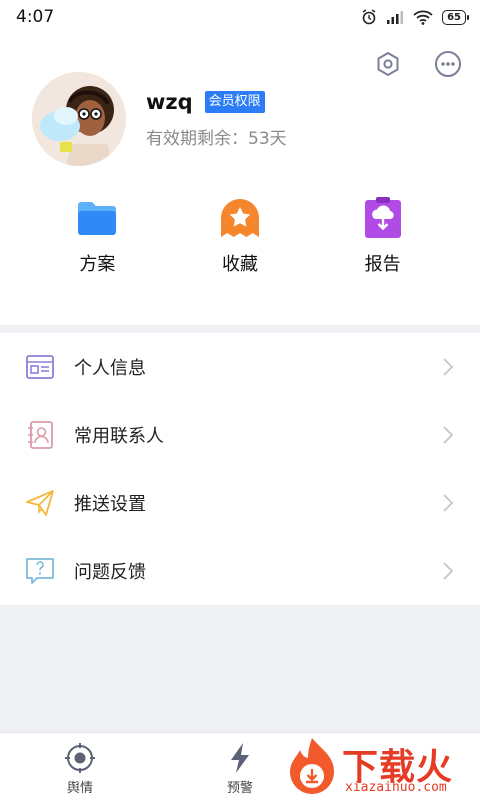 The width and height of the screenshot is (480, 800). I want to click on id-card-icon, so click(40, 367).